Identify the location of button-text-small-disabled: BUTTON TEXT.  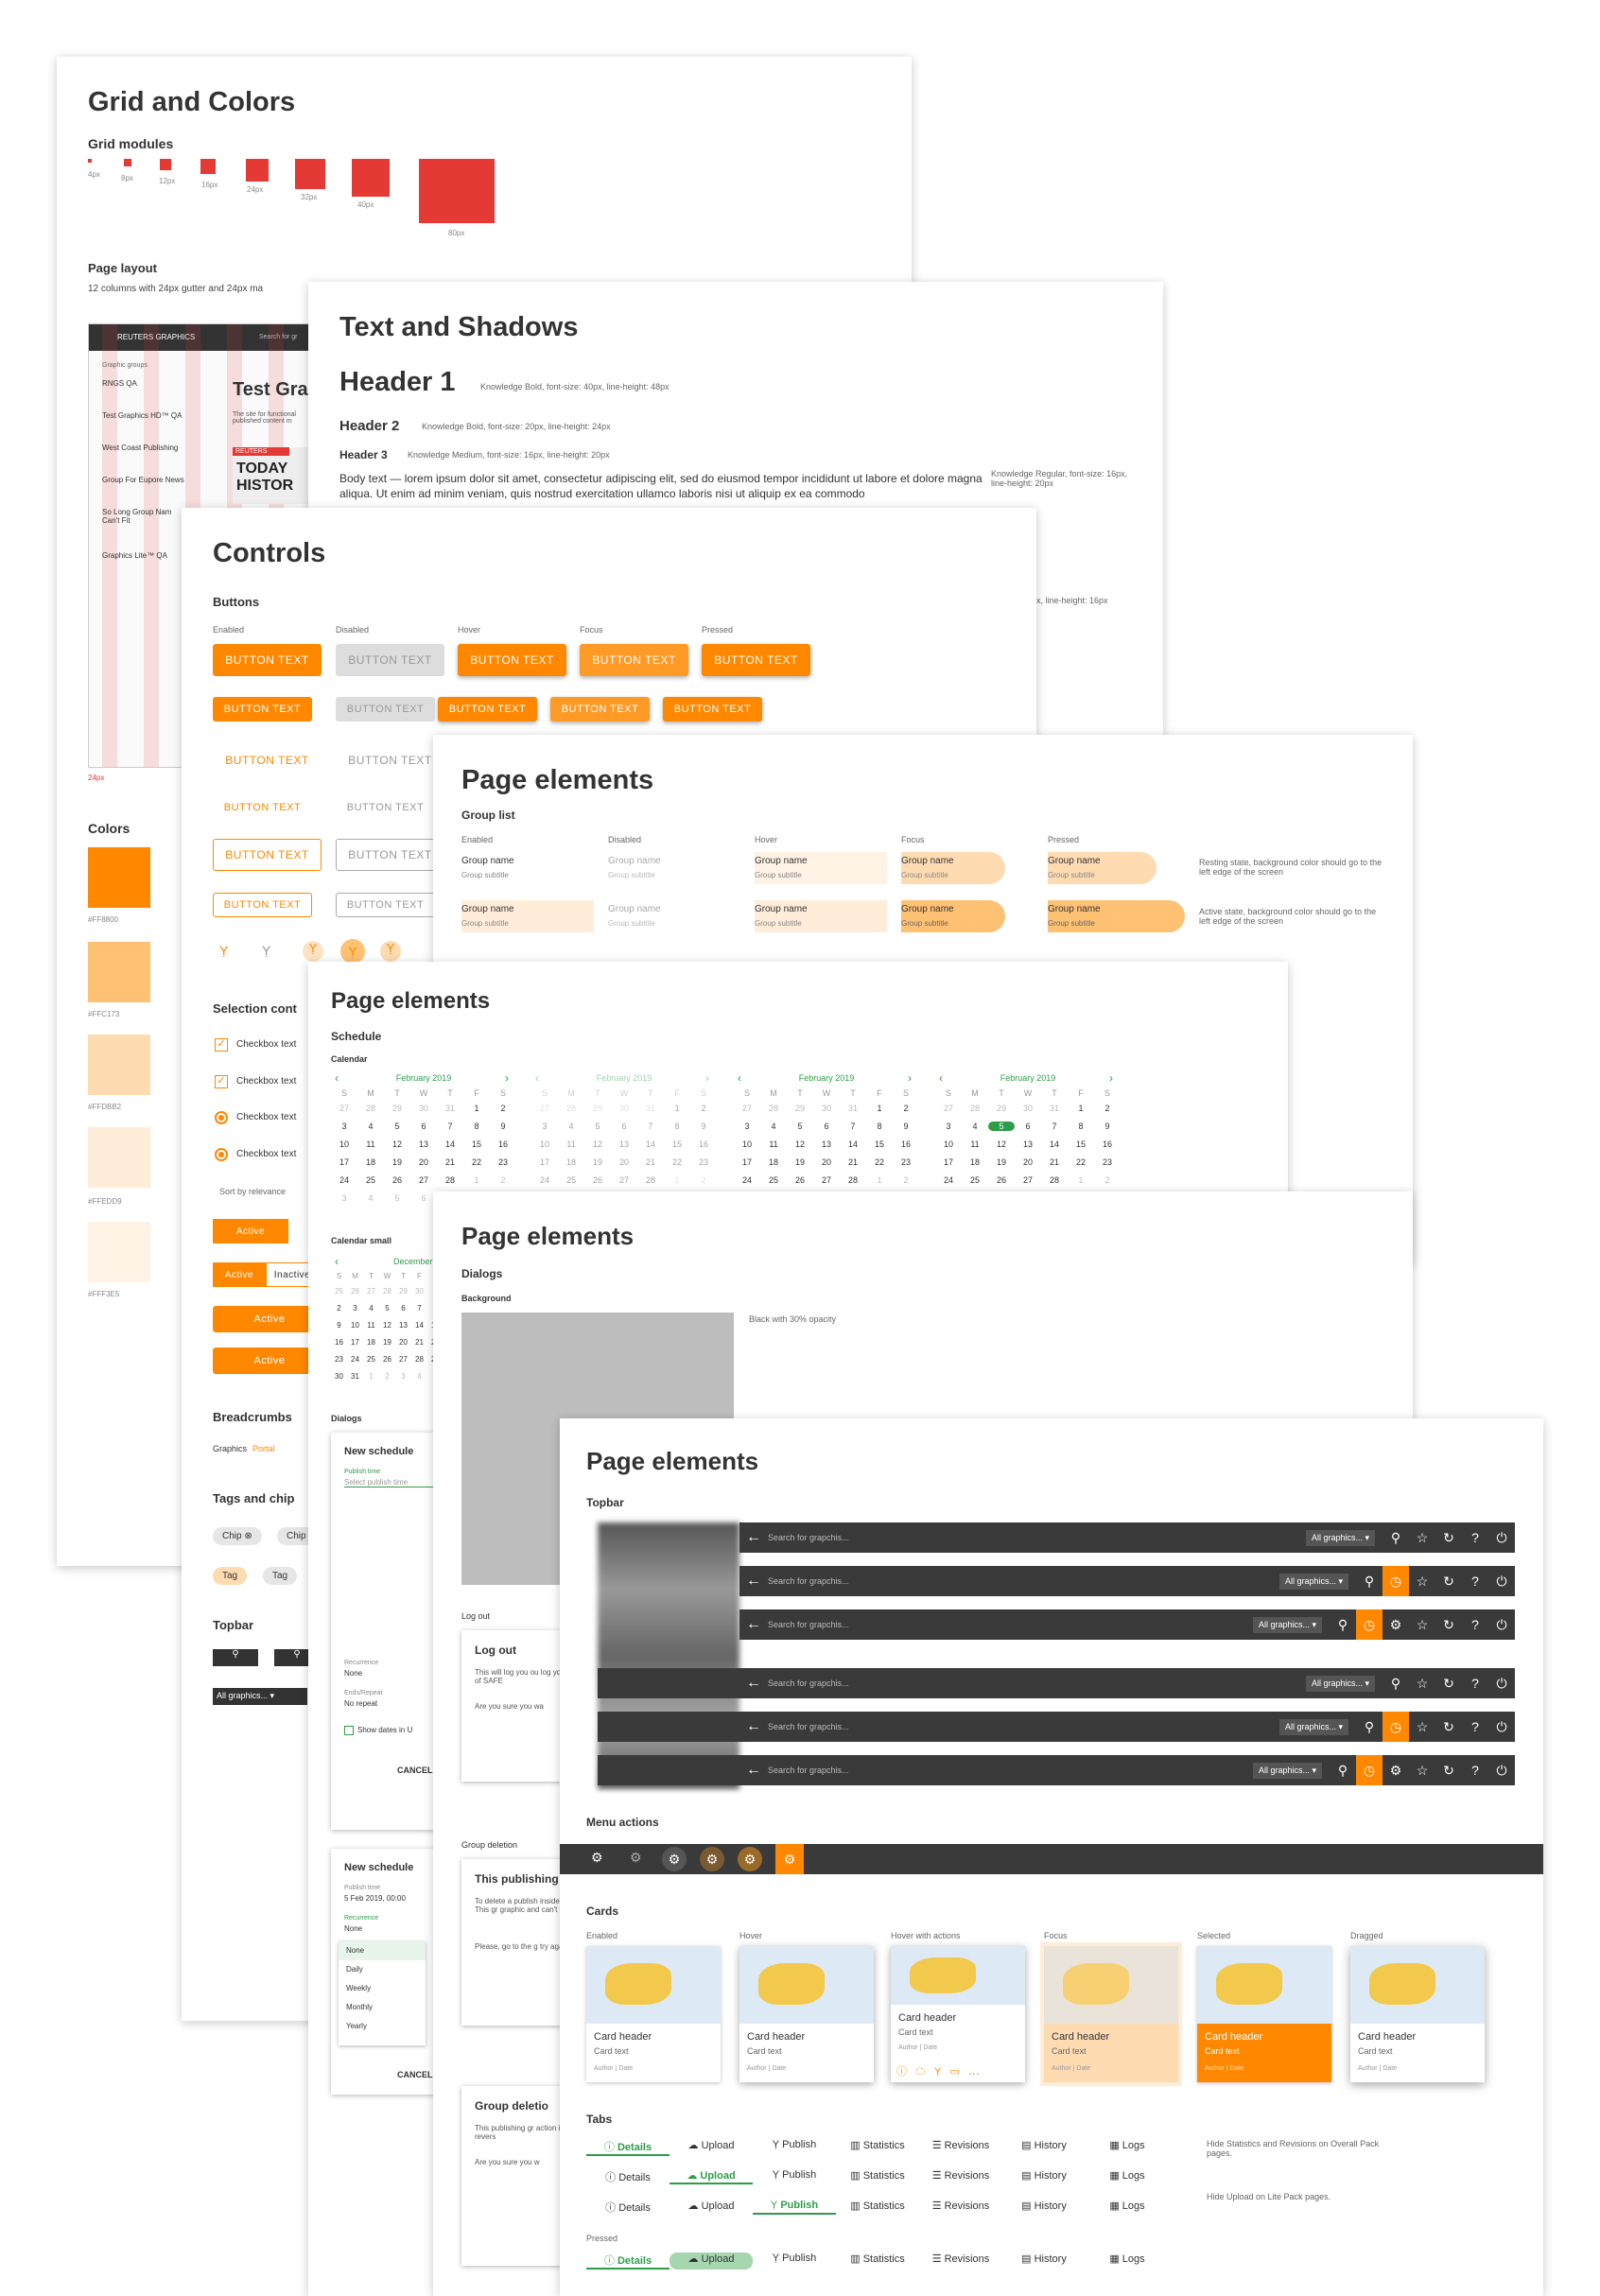
(386, 808).